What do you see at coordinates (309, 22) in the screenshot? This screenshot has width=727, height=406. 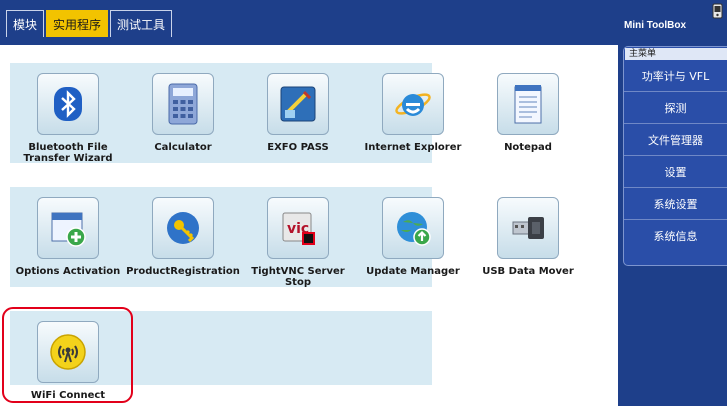 I see `top-bar: 模块 实用程序 测试工具` at bounding box center [309, 22].